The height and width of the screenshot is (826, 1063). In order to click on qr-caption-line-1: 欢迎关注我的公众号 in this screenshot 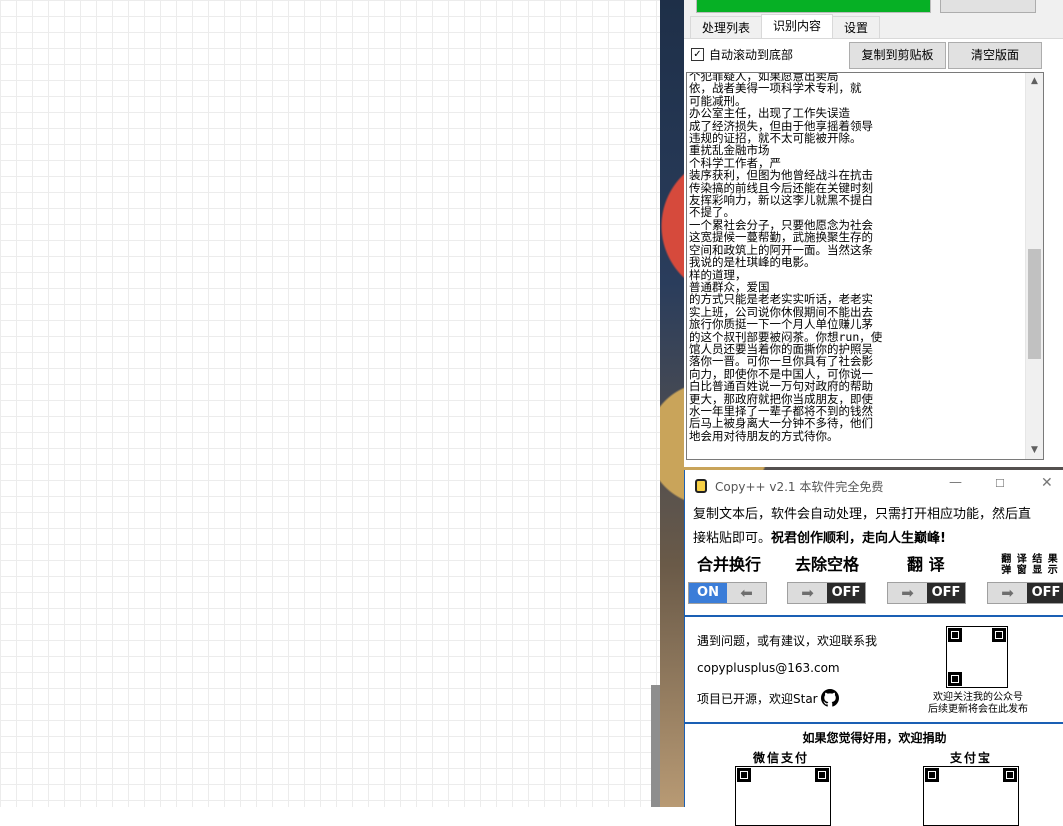, I will do `click(978, 697)`.